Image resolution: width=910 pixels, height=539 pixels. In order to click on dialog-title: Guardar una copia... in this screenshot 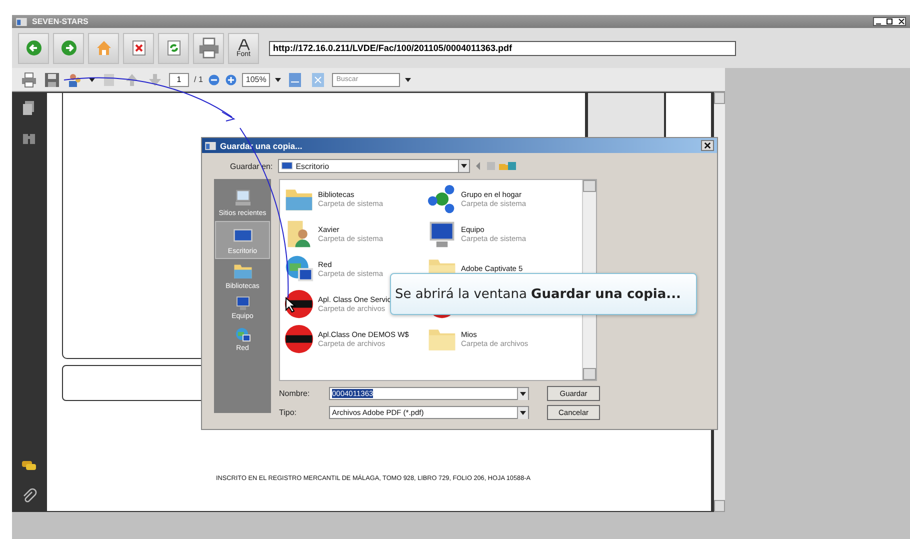, I will do `click(261, 145)`.